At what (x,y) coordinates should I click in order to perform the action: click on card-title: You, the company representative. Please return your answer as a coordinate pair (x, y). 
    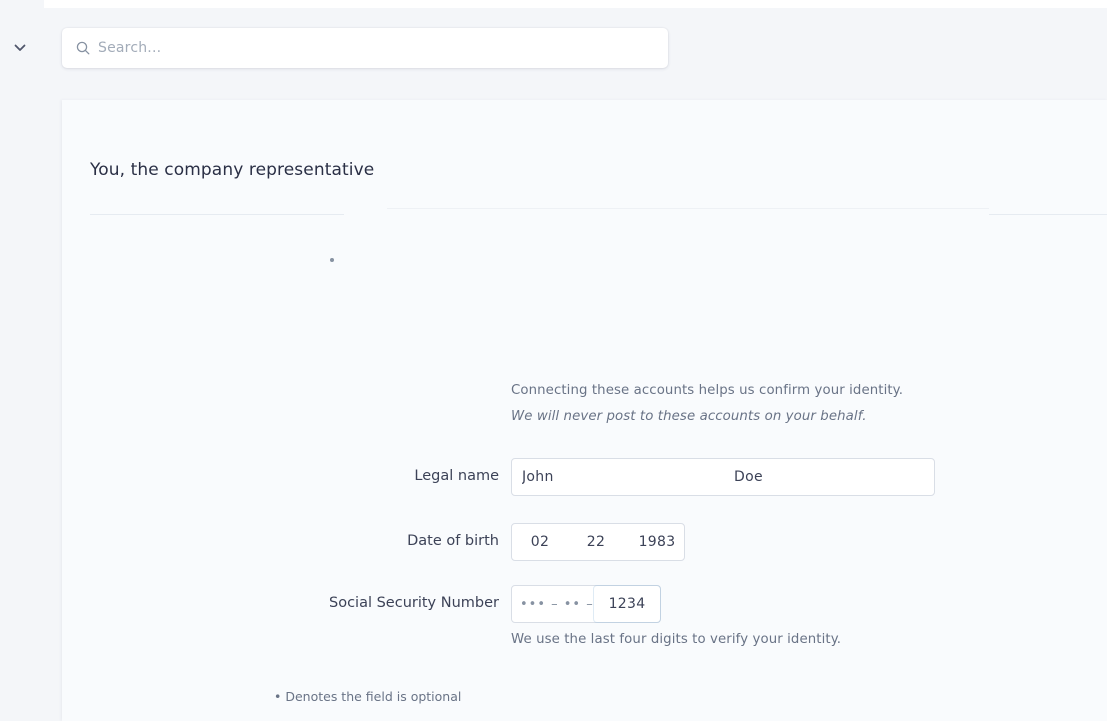
    Looking at the image, I should click on (232, 170).